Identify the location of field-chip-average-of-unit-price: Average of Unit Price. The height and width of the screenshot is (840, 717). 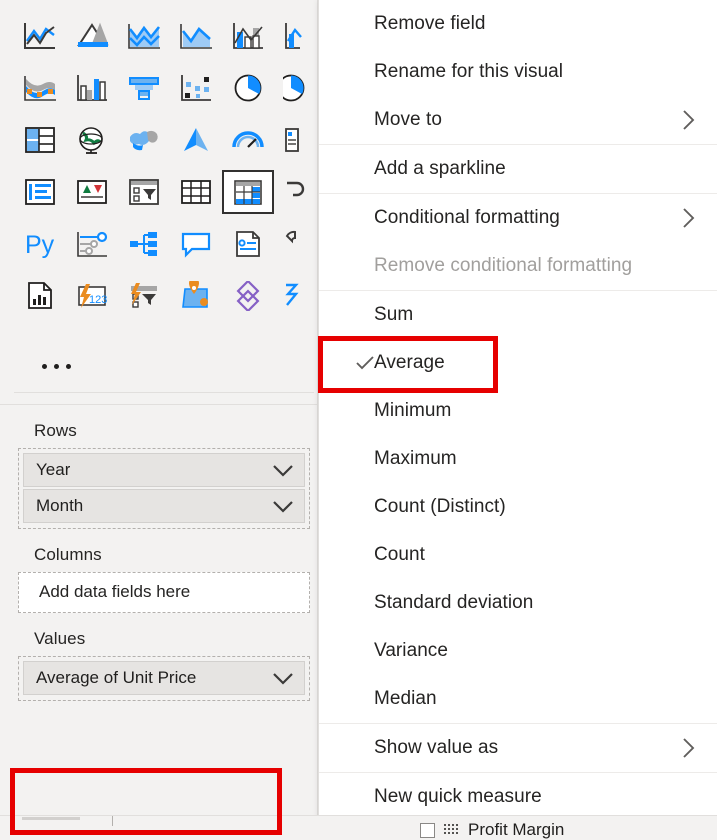
(164, 678).